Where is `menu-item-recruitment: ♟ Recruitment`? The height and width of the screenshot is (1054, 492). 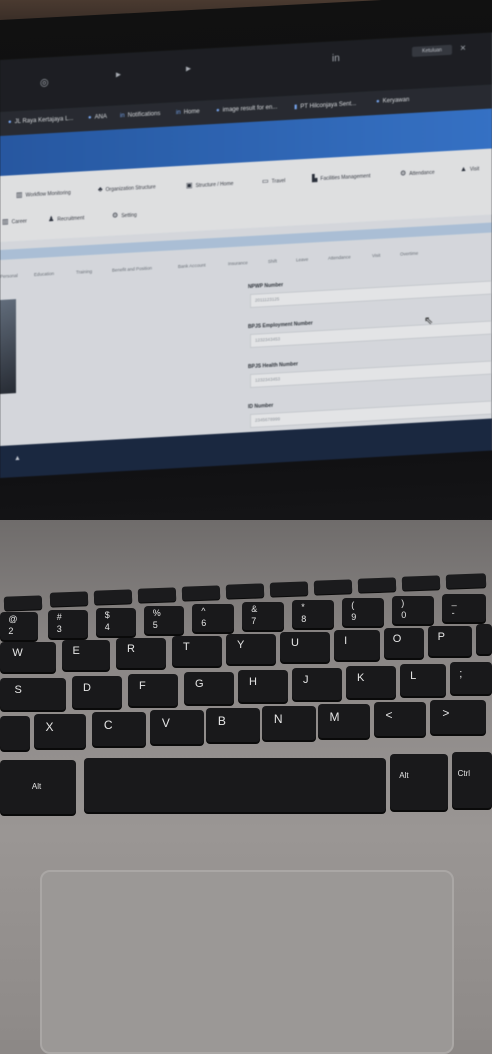 menu-item-recruitment: ♟ Recruitment is located at coordinates (66, 218).